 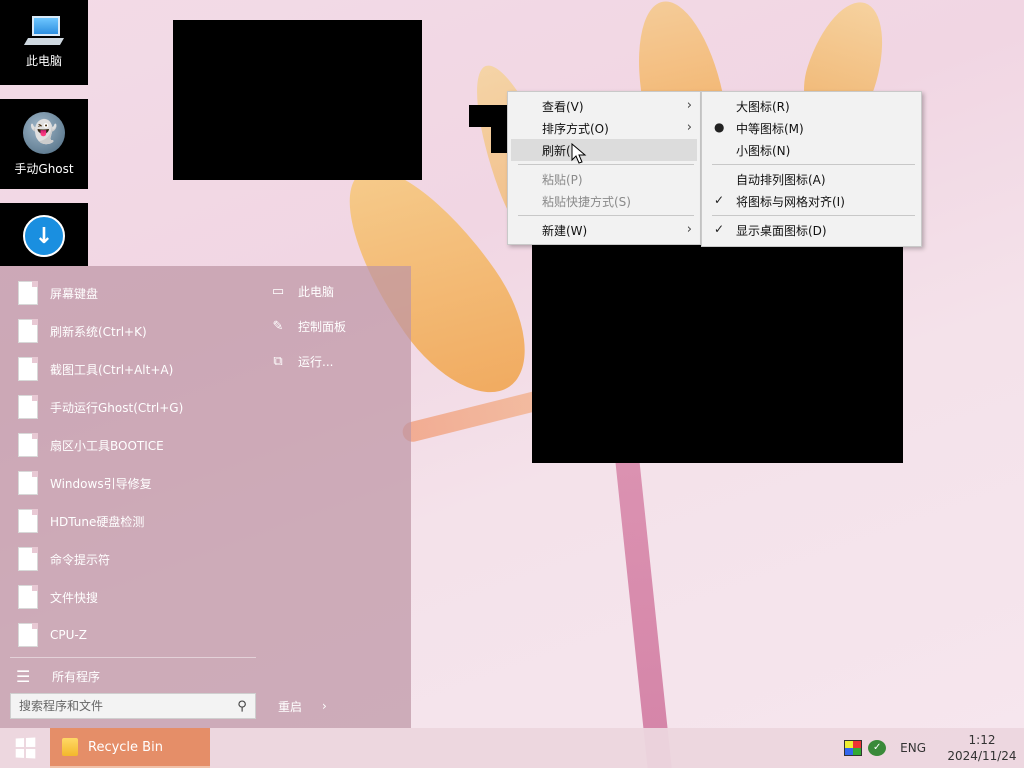 What do you see at coordinates (781, 179) in the screenshot?
I see `menu-item-label: 自动排列图标(A)` at bounding box center [781, 179].